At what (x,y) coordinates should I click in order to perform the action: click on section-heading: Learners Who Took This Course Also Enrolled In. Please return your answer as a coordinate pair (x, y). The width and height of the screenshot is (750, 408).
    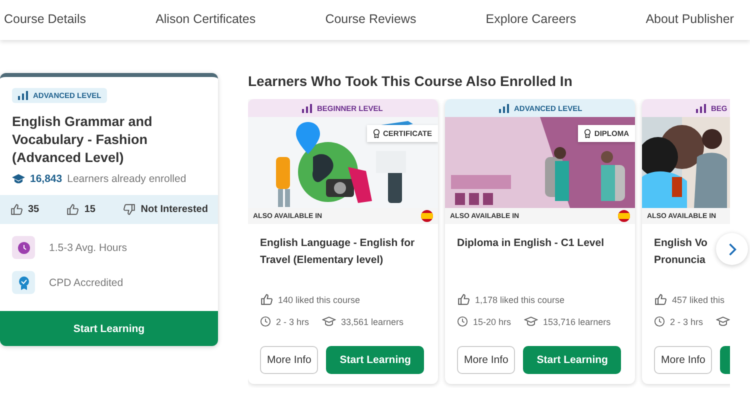
    Looking at the image, I should click on (411, 81).